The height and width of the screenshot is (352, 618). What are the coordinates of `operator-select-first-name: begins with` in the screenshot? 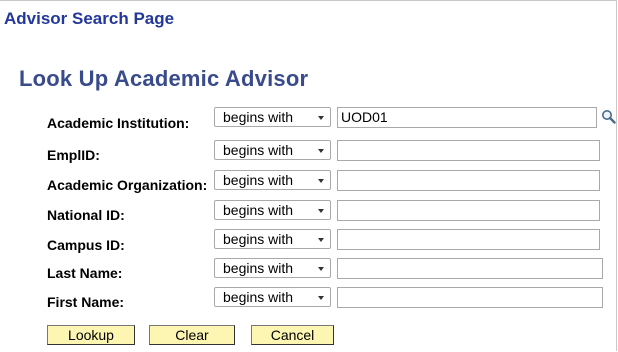 It's located at (272, 297).